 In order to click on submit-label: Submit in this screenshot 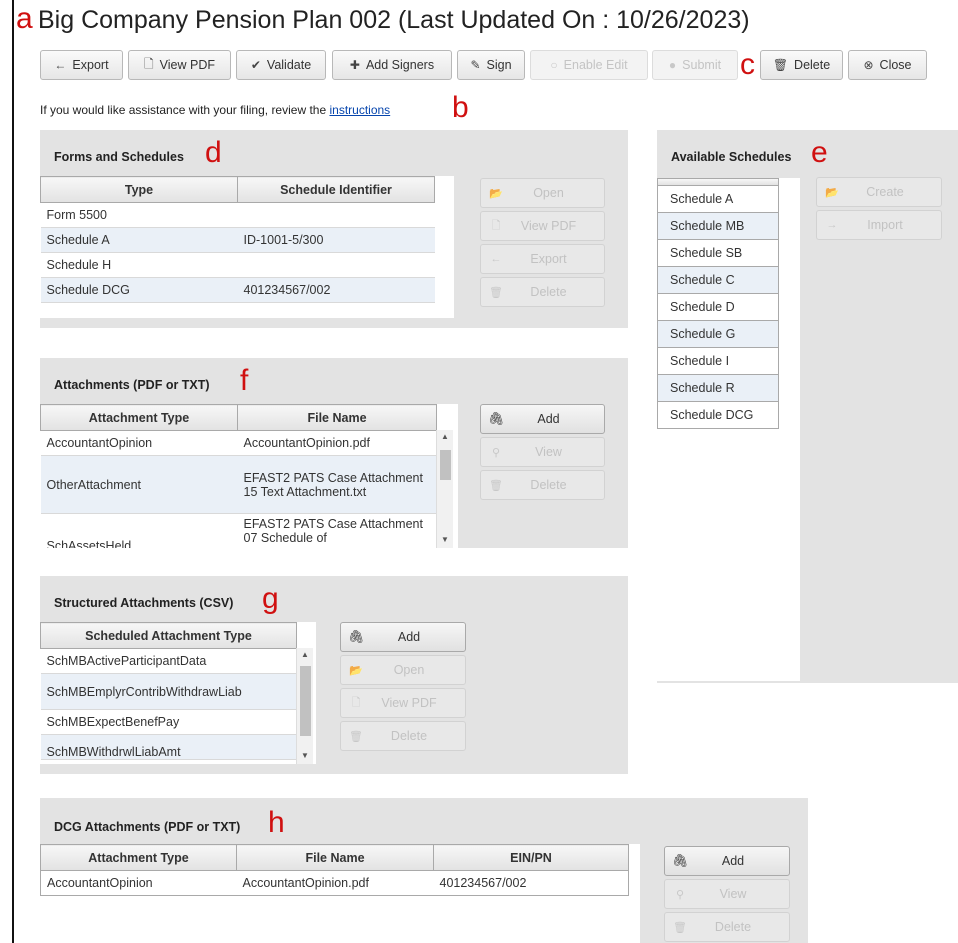, I will do `click(702, 65)`.